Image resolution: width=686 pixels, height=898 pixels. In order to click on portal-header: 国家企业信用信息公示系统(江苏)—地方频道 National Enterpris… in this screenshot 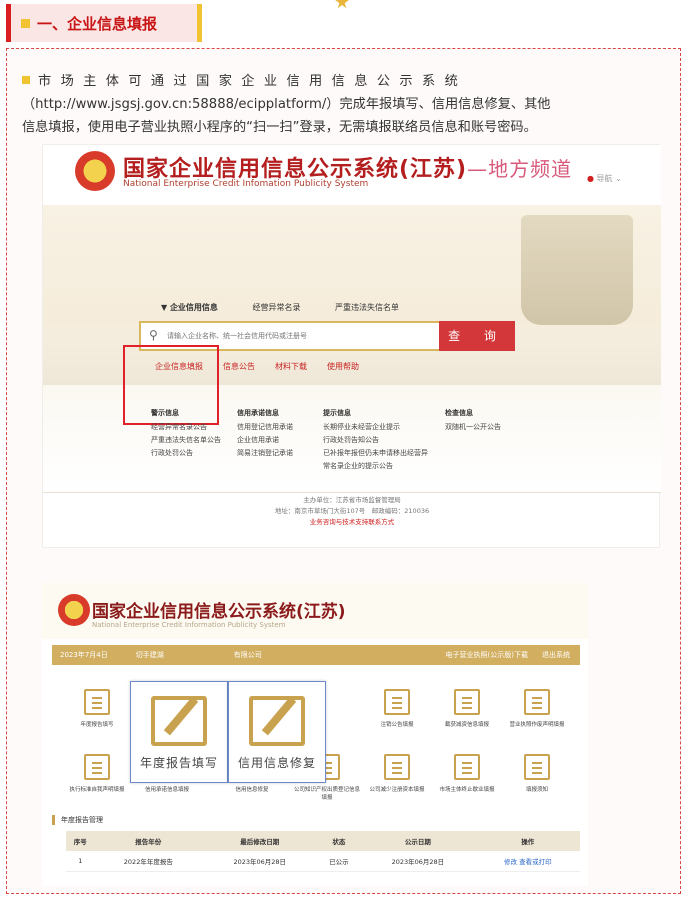, I will do `click(352, 175)`.